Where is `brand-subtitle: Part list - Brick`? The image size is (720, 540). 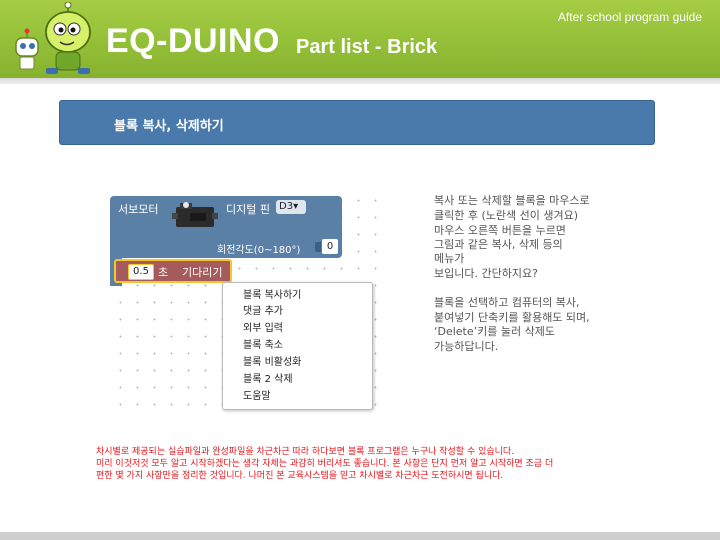
brand-subtitle: Part list - Brick is located at coordinates (367, 47).